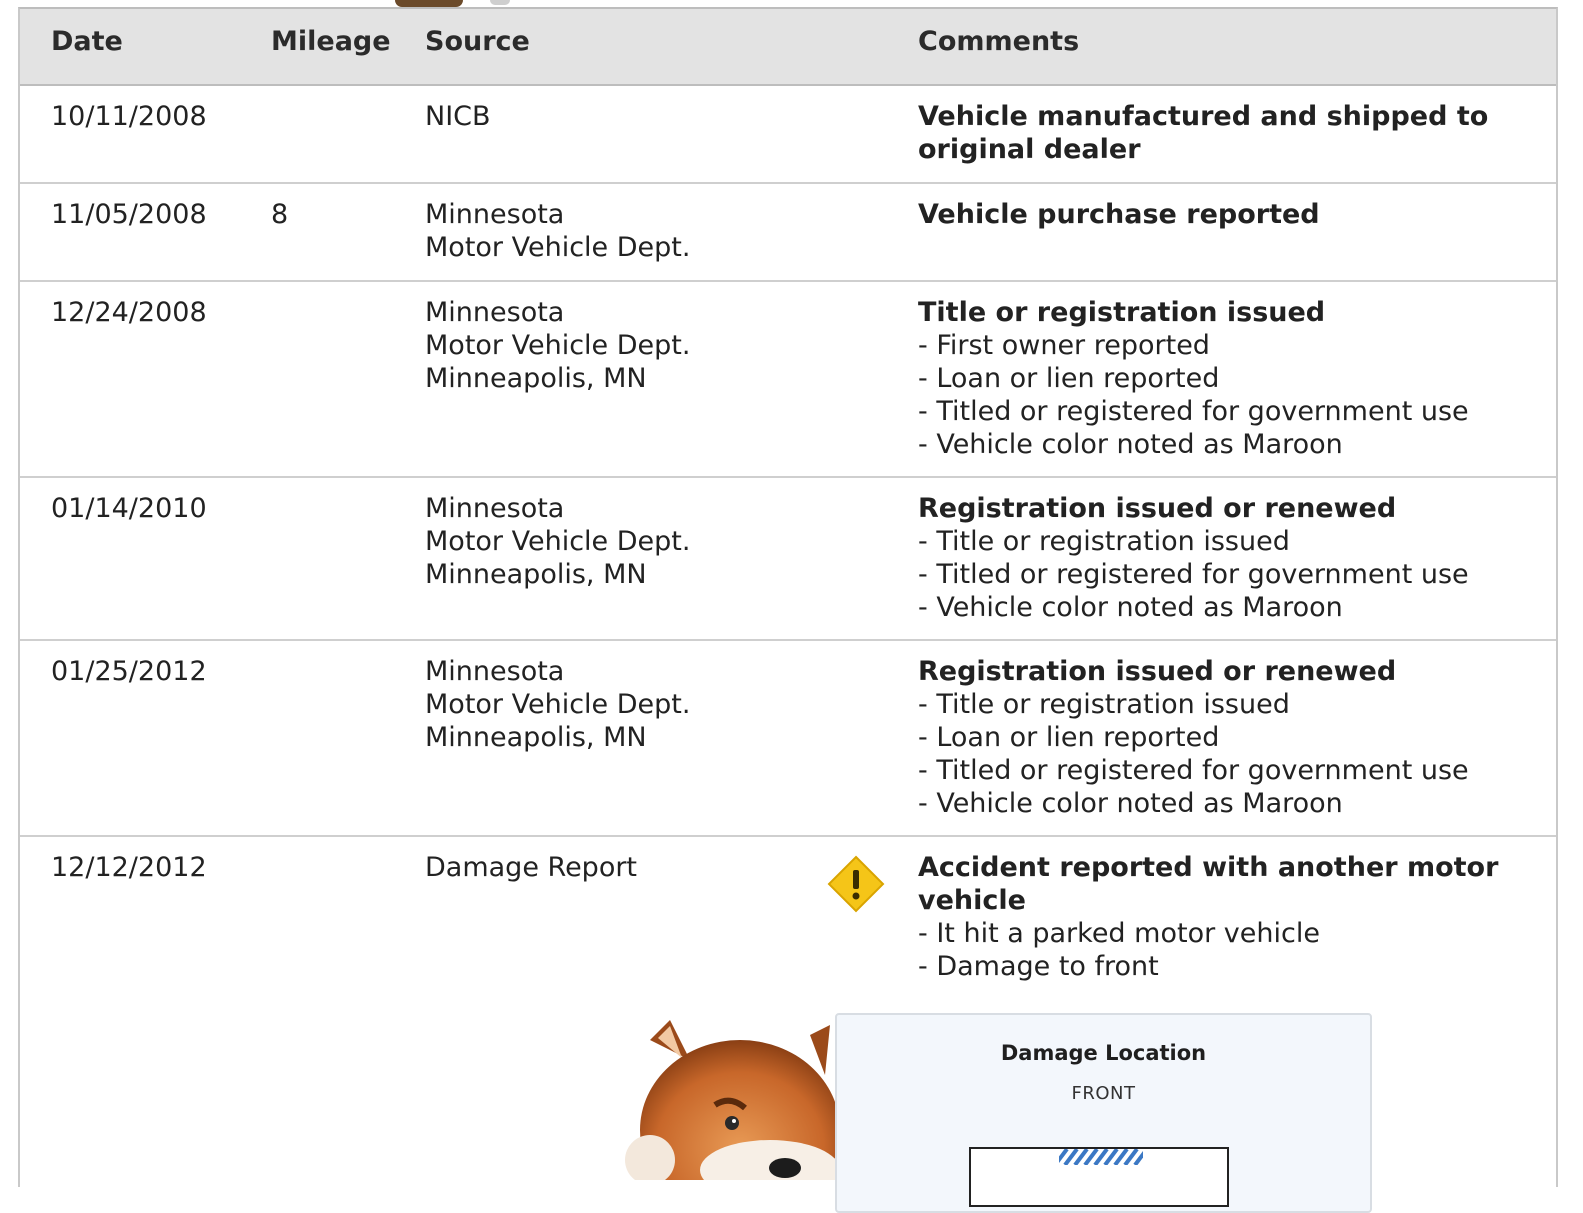 Image resolution: width=1583 pixels, height=1213 pixels. Describe the element at coordinates (1099, 1177) in the screenshot. I see `vehicle-diagram` at that location.